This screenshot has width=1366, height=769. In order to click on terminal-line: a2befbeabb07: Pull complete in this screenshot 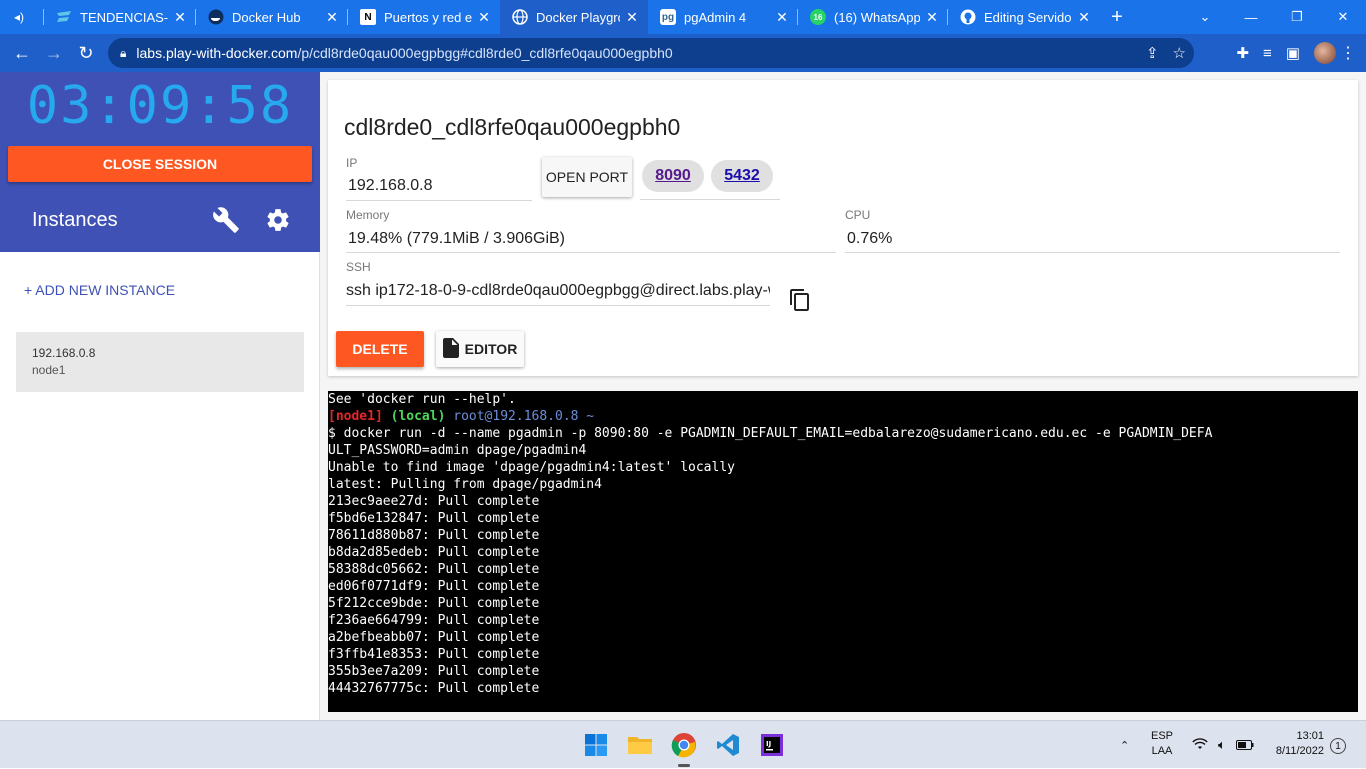, I will do `click(434, 637)`.